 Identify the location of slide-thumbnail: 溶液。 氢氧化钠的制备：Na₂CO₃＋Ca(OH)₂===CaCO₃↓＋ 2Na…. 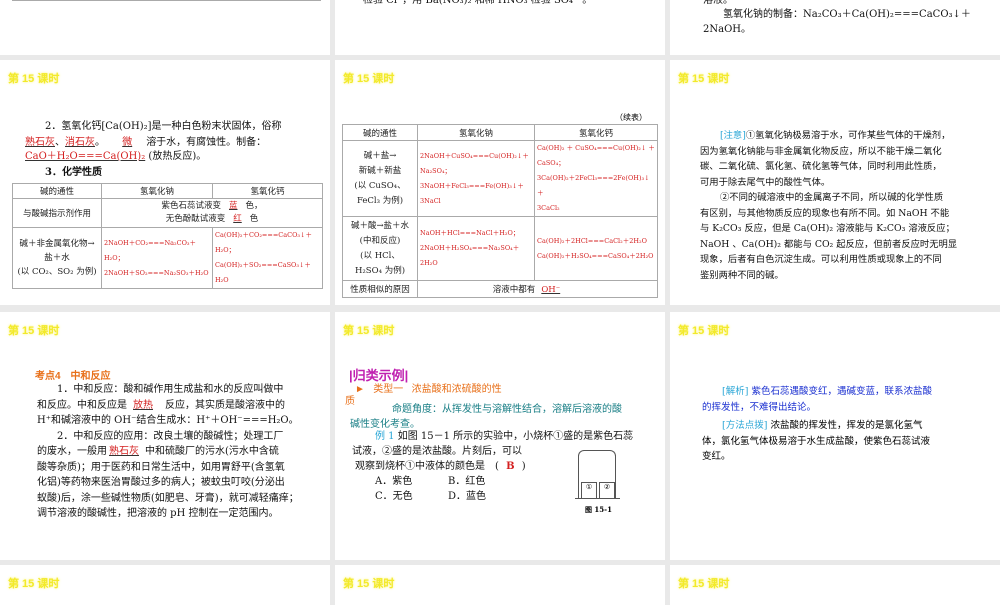
(835, 27).